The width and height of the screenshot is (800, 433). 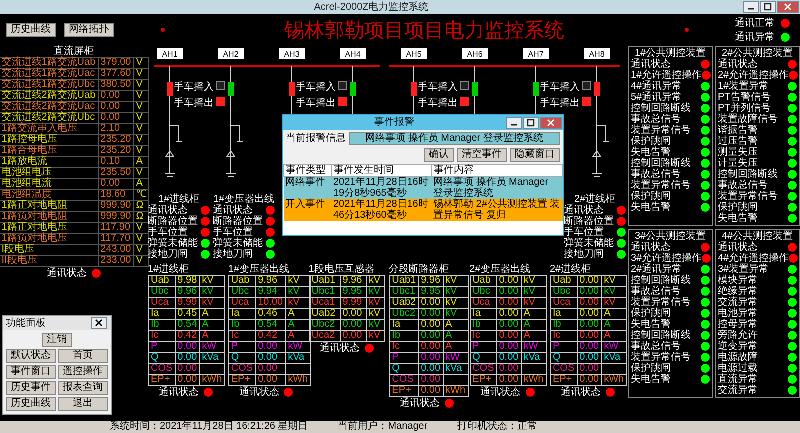 I want to click on panel-title: 直流屏柜, so click(x=74, y=51).